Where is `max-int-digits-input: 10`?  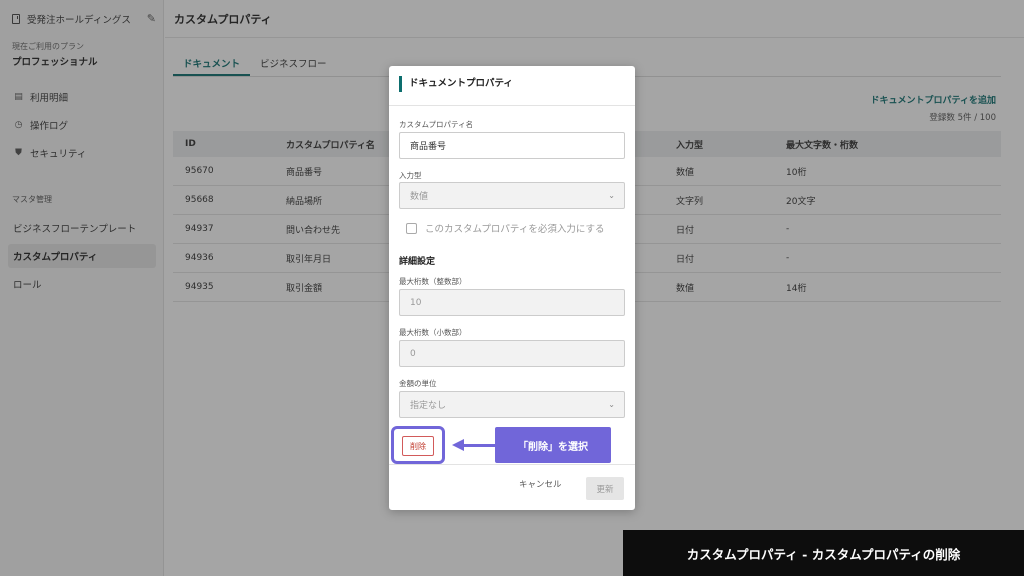
max-int-digits-input: 10 is located at coordinates (512, 302).